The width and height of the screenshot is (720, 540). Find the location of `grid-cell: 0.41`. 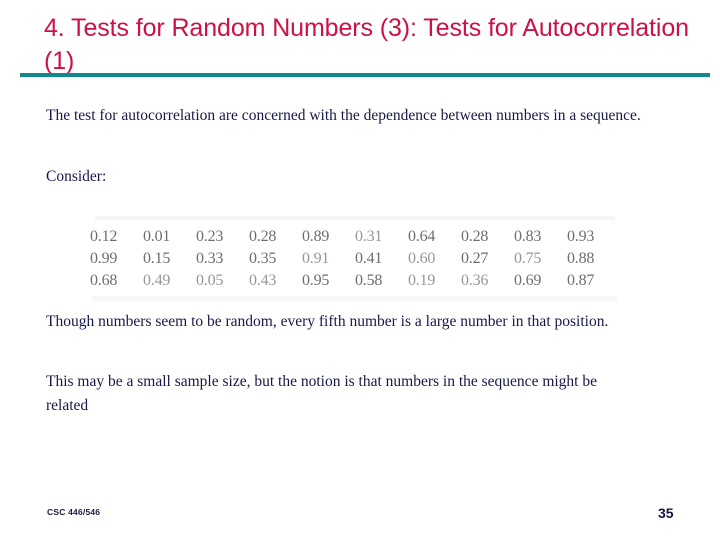

grid-cell: 0.41 is located at coordinates (369, 258).